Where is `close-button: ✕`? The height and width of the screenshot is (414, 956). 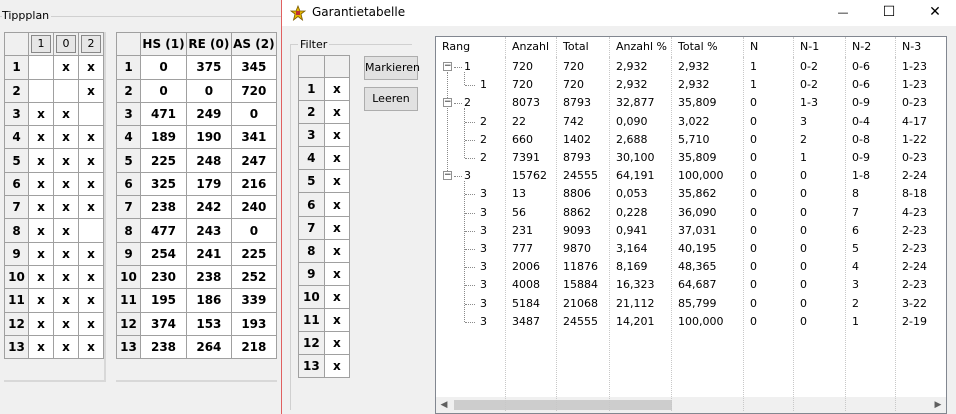 close-button: ✕ is located at coordinates (934, 13).